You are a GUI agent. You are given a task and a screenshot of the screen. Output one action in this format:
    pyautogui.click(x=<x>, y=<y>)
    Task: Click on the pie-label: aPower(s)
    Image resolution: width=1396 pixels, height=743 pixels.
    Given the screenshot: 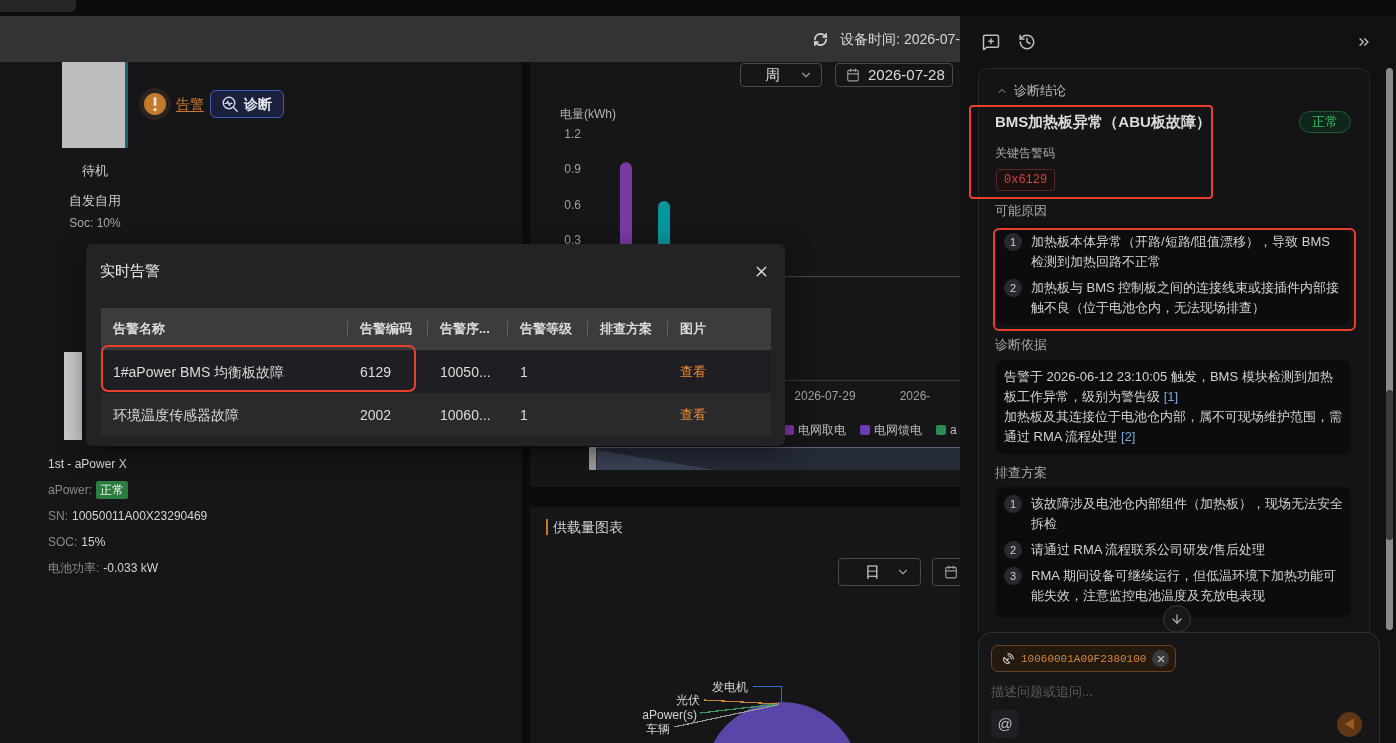 What is the action you would take?
    pyautogui.click(x=669, y=715)
    